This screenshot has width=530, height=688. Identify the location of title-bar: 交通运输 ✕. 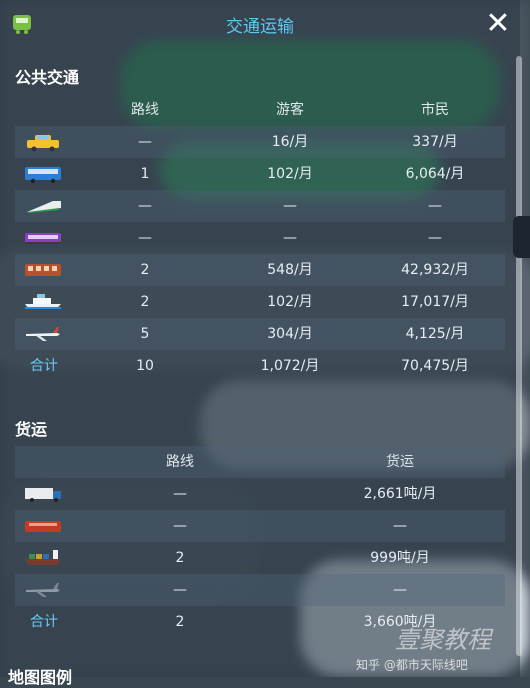
(260, 24).